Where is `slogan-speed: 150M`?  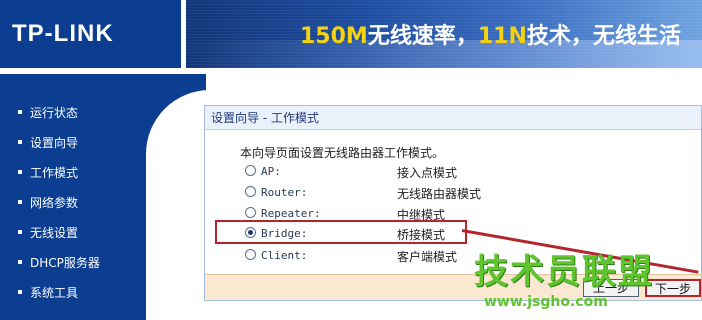 slogan-speed: 150M is located at coordinates (334, 36).